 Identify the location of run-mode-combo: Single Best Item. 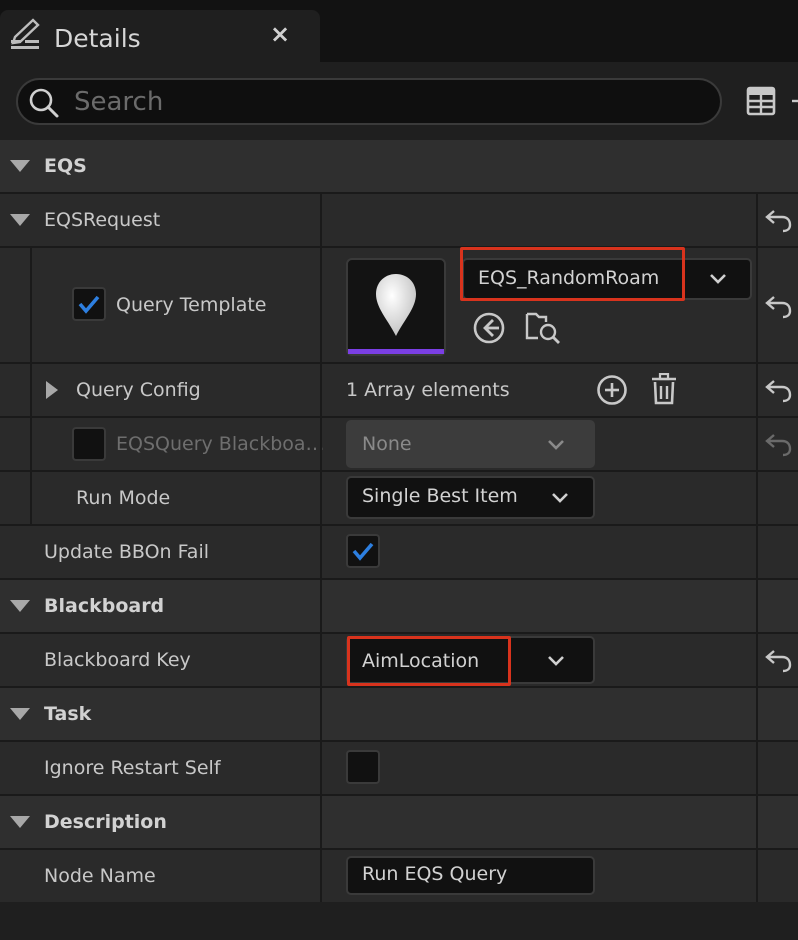
(470, 497).